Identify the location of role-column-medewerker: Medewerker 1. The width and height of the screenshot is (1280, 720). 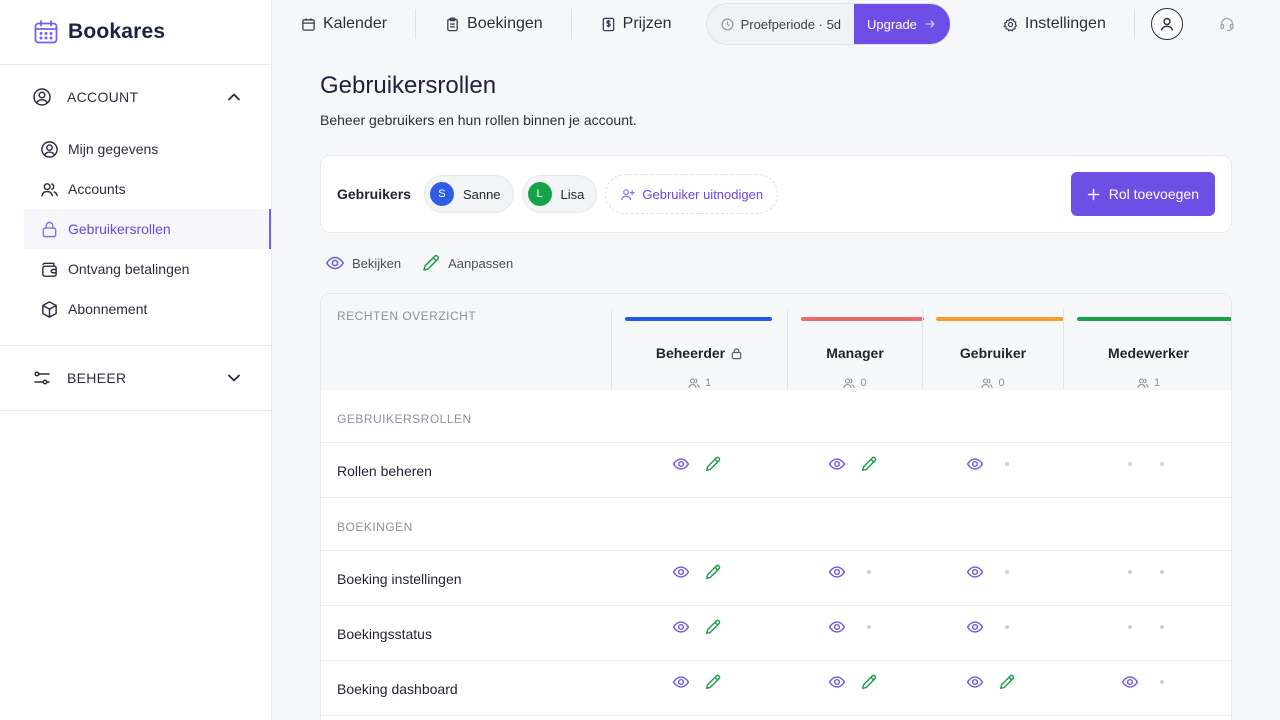
(1147, 349).